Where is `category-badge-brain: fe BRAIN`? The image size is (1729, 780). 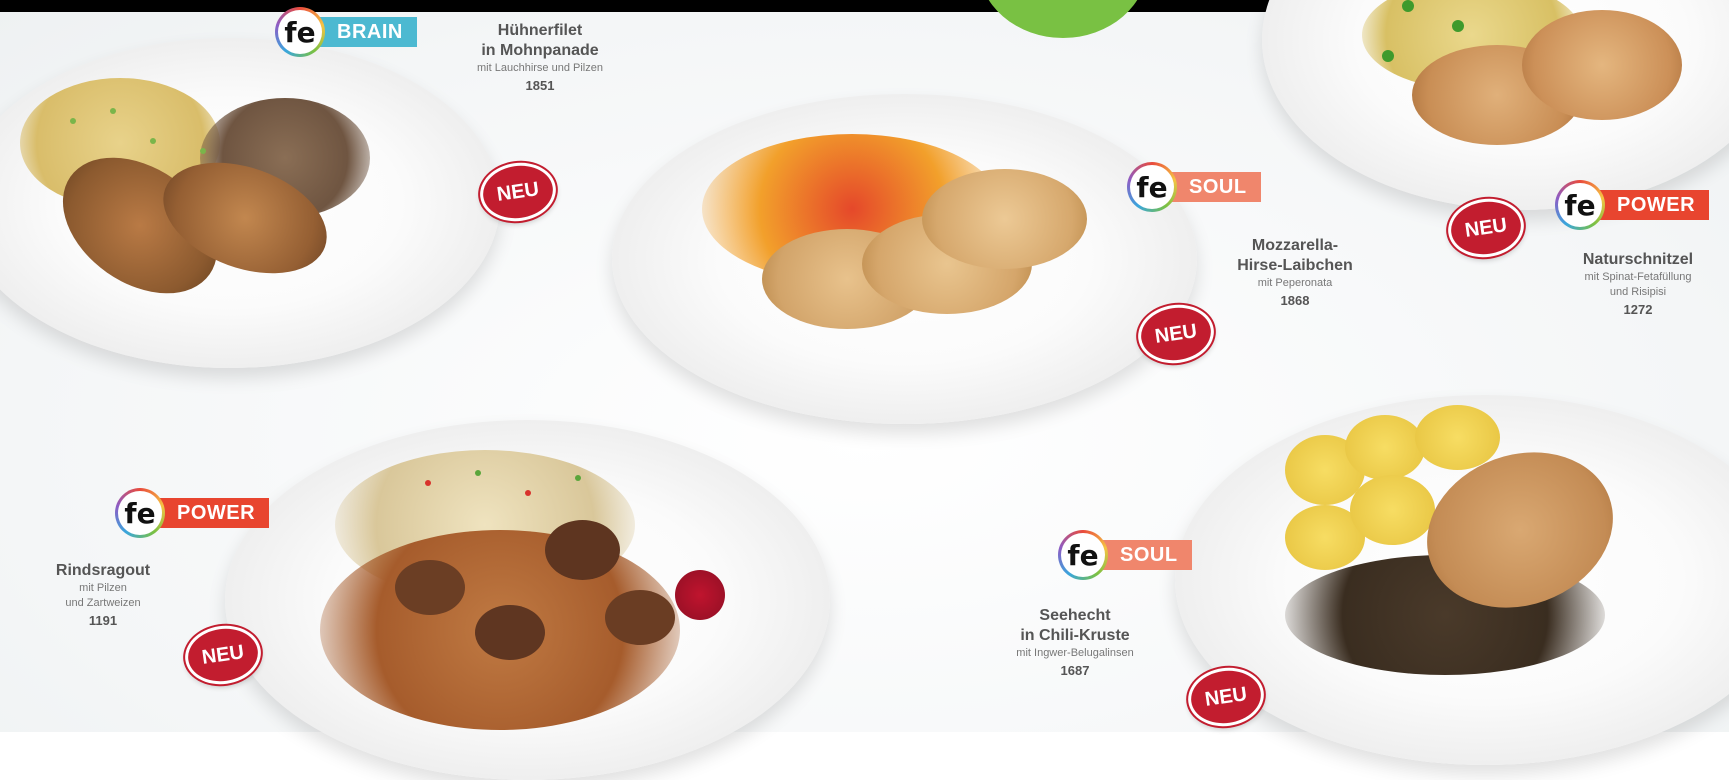
category-badge-brain: fe BRAIN is located at coordinates (346, 32).